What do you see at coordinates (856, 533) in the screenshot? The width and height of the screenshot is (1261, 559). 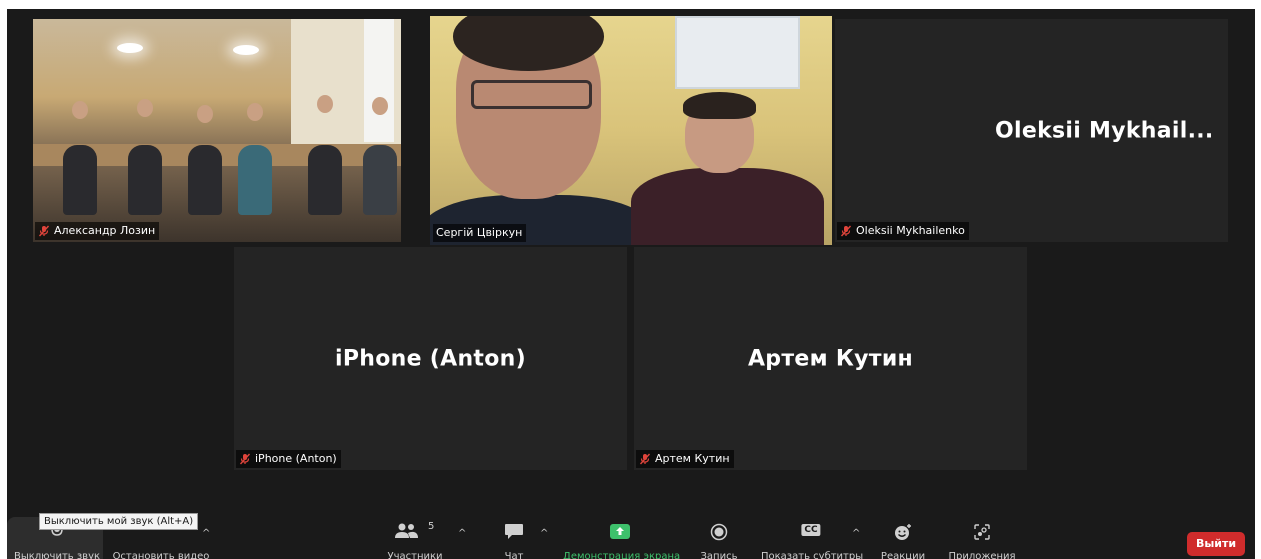 I see `captions-options-caret: ^` at bounding box center [856, 533].